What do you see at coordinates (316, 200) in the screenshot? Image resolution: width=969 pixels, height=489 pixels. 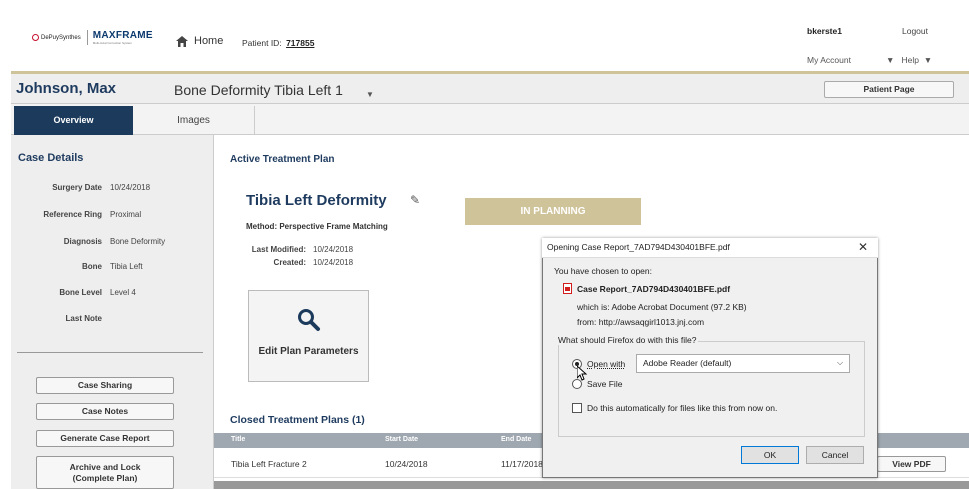 I see `plan-title: Tibia Left Deformity` at bounding box center [316, 200].